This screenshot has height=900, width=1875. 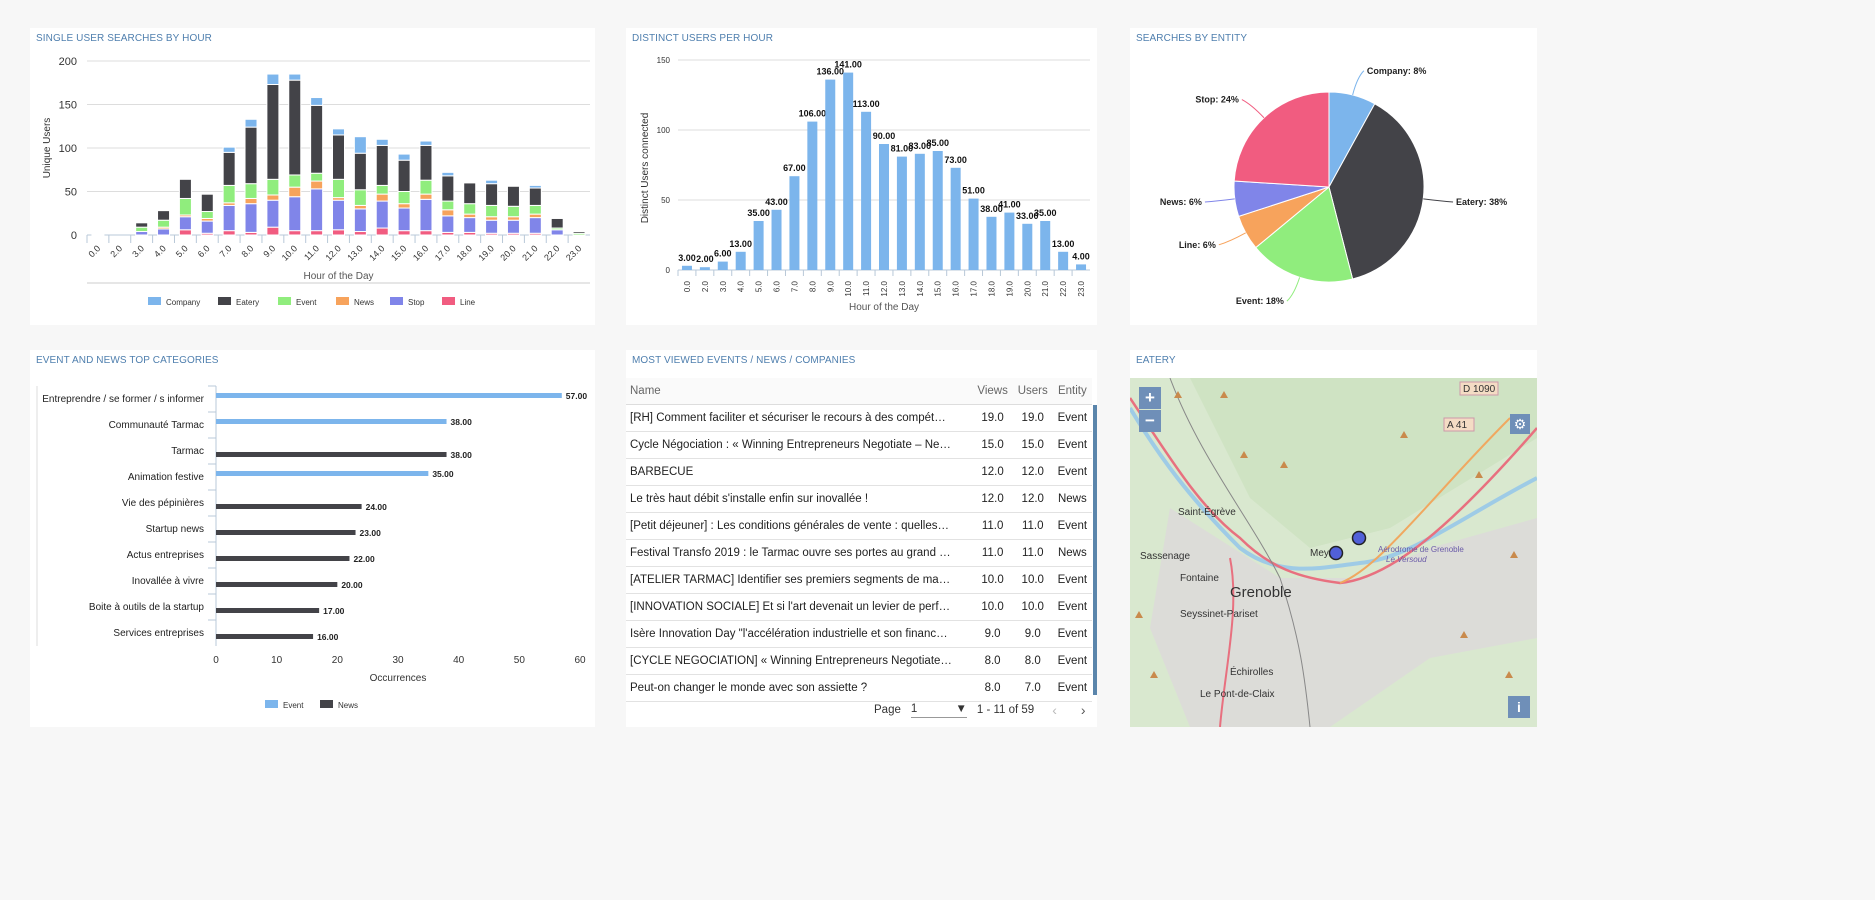 What do you see at coordinates (71, 193) in the screenshot?
I see `y-tick-label: 50` at bounding box center [71, 193].